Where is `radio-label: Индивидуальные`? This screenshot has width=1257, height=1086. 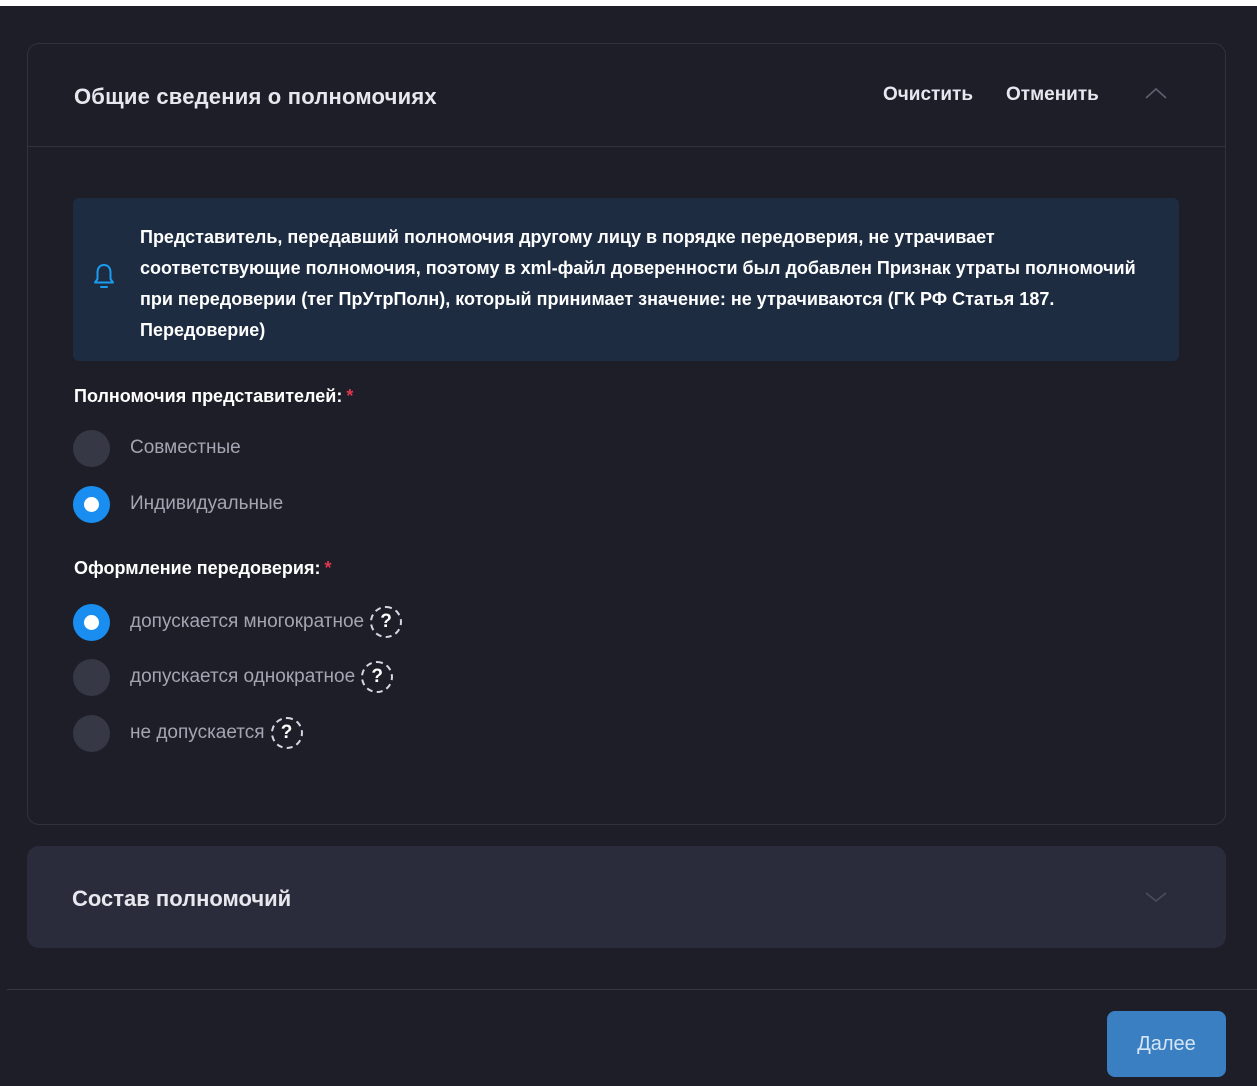 radio-label: Индивидуальные is located at coordinates (207, 503).